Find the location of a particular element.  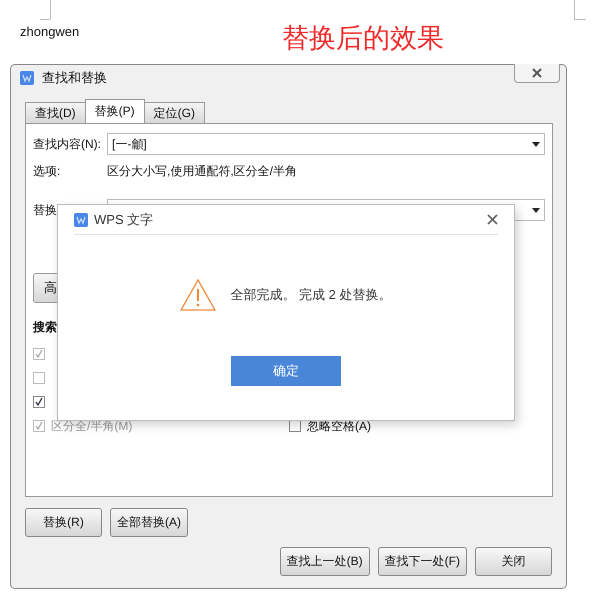

document-text: zhongwen is located at coordinates (50, 31).